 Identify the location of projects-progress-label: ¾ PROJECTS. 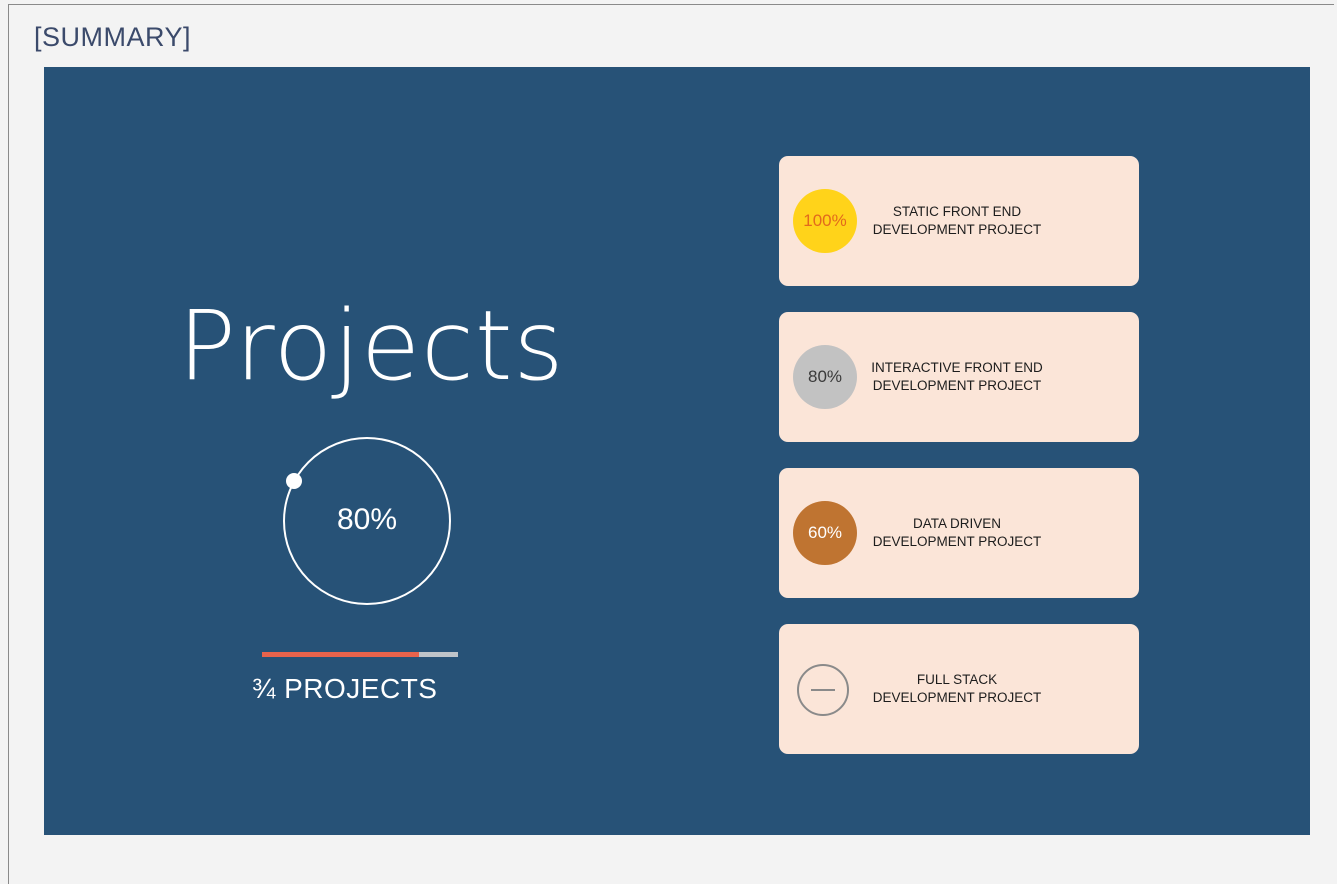
(345, 688).